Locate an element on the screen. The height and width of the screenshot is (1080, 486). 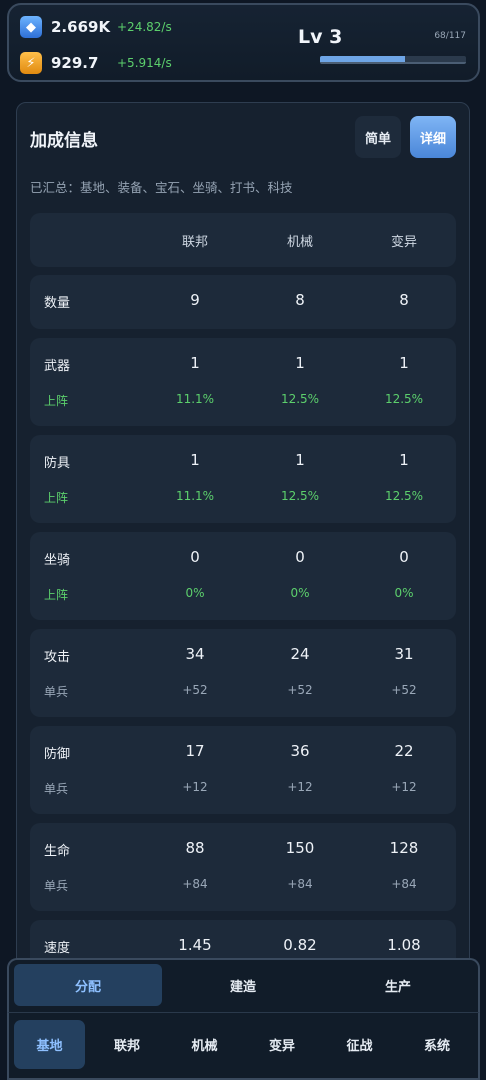
main-tab-bar: 基地 联邦 机械 变异 征战 系统 is located at coordinates (243, 1046).